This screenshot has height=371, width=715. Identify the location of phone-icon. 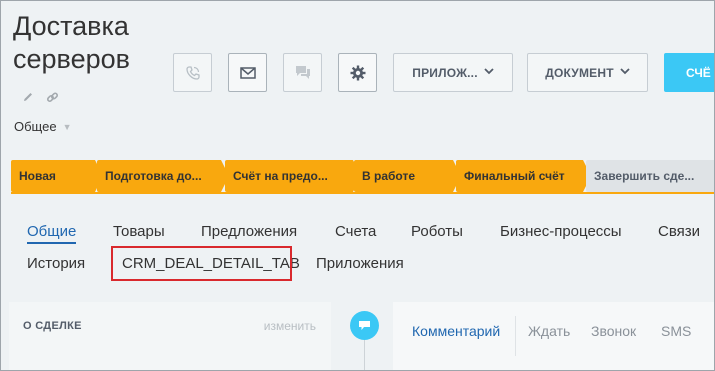
(192, 72).